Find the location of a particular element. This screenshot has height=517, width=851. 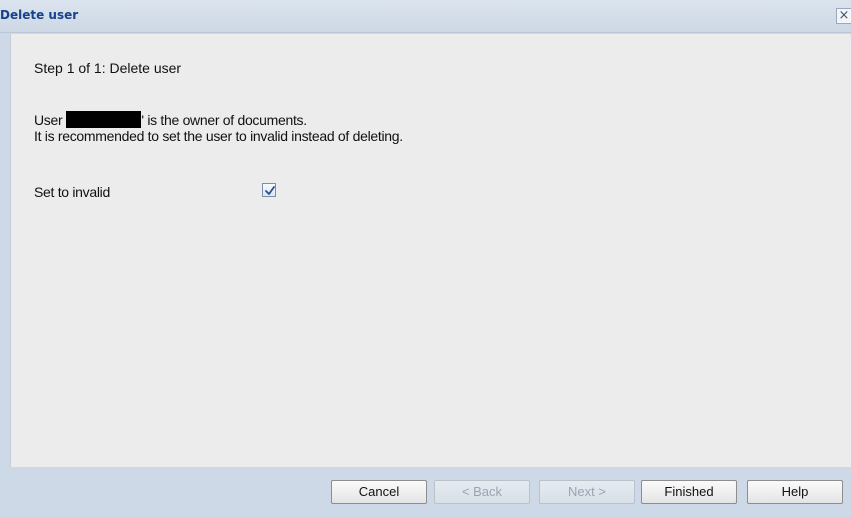

redacted-username is located at coordinates (104, 119).